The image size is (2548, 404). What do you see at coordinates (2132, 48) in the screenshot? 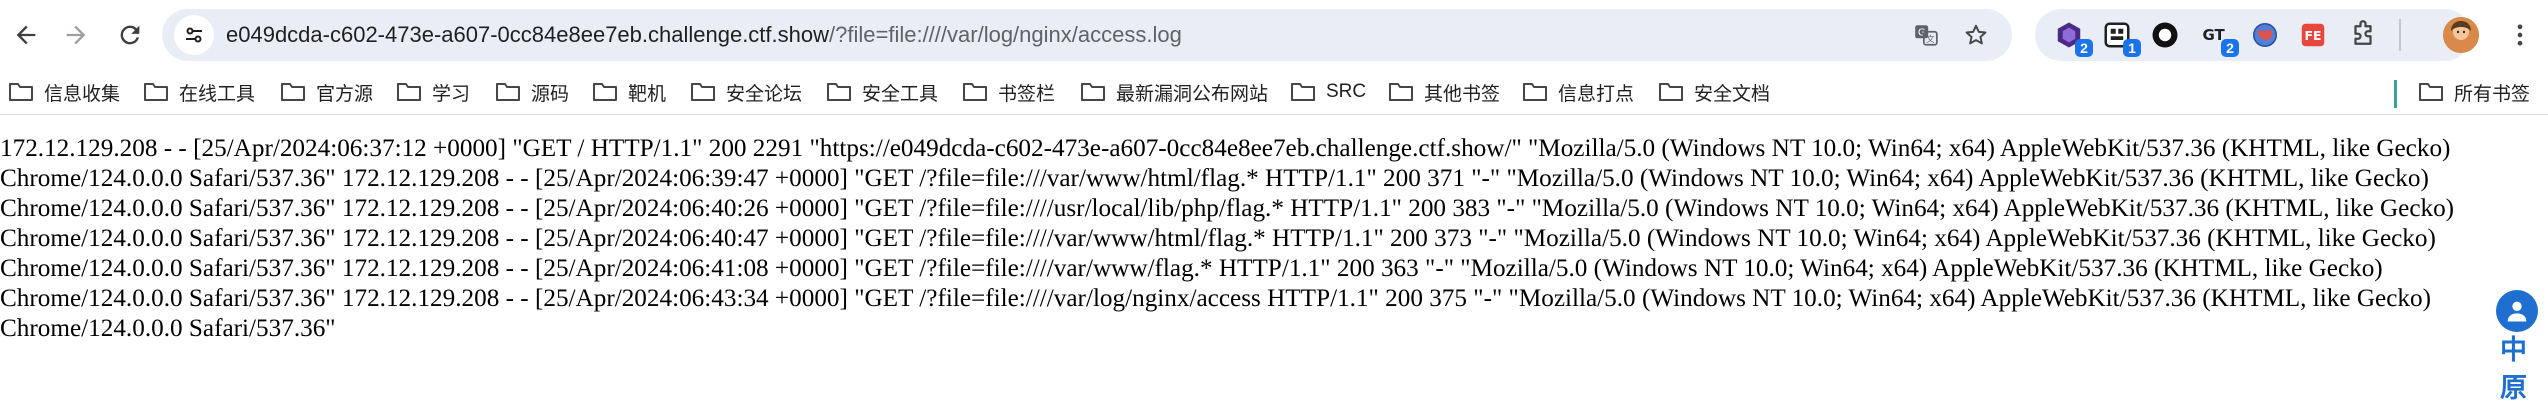
I see `extension-badge: 1` at bounding box center [2132, 48].